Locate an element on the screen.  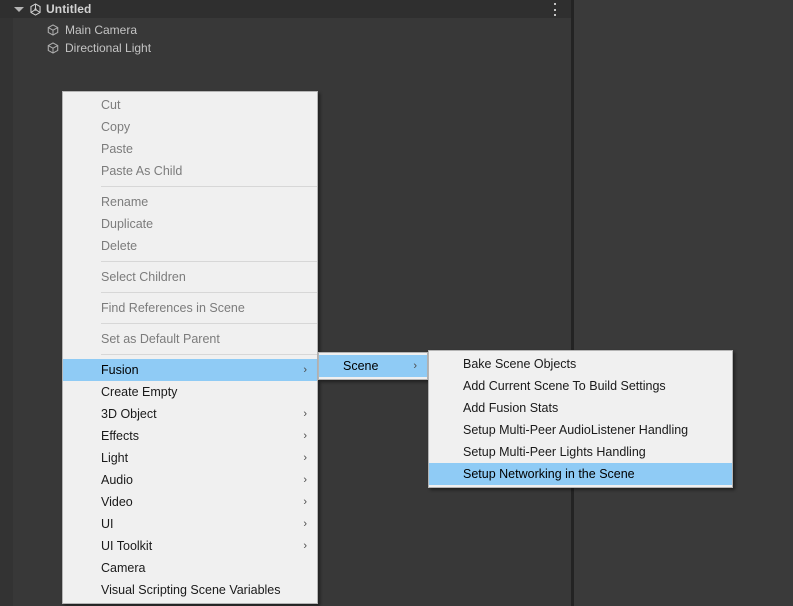
menu-item-rename: Rename is located at coordinates (190, 202).